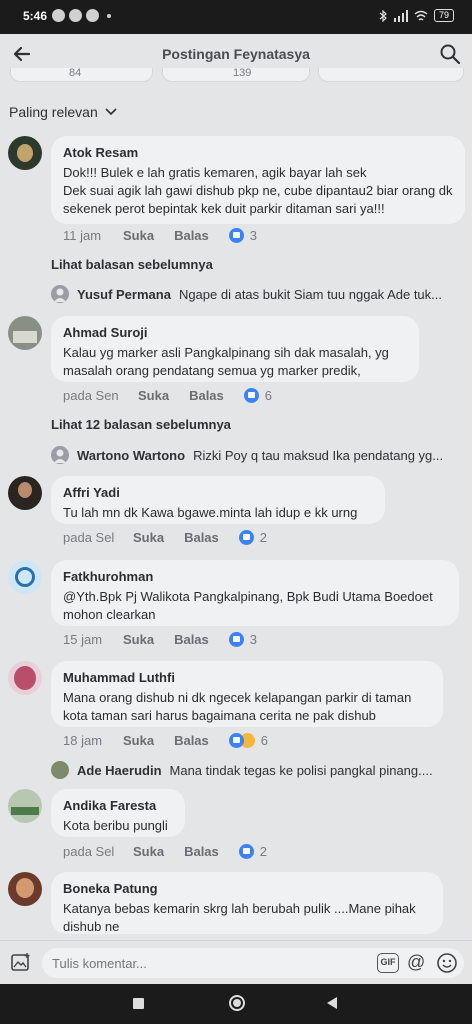  What do you see at coordinates (247, 677) in the screenshot?
I see `comment-author: Muhammad Luthfi` at bounding box center [247, 677].